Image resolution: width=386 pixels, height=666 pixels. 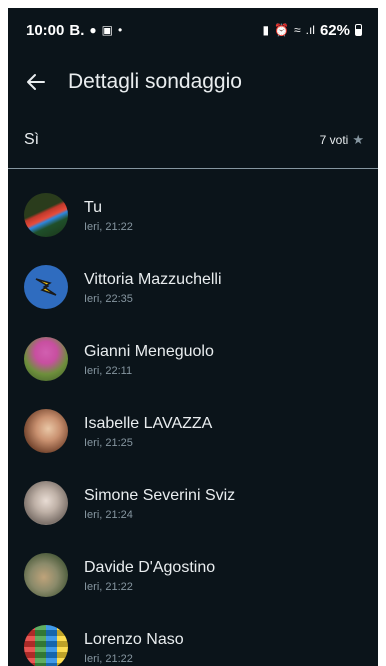 I want to click on wifi-icon: ≈, so click(x=297, y=30).